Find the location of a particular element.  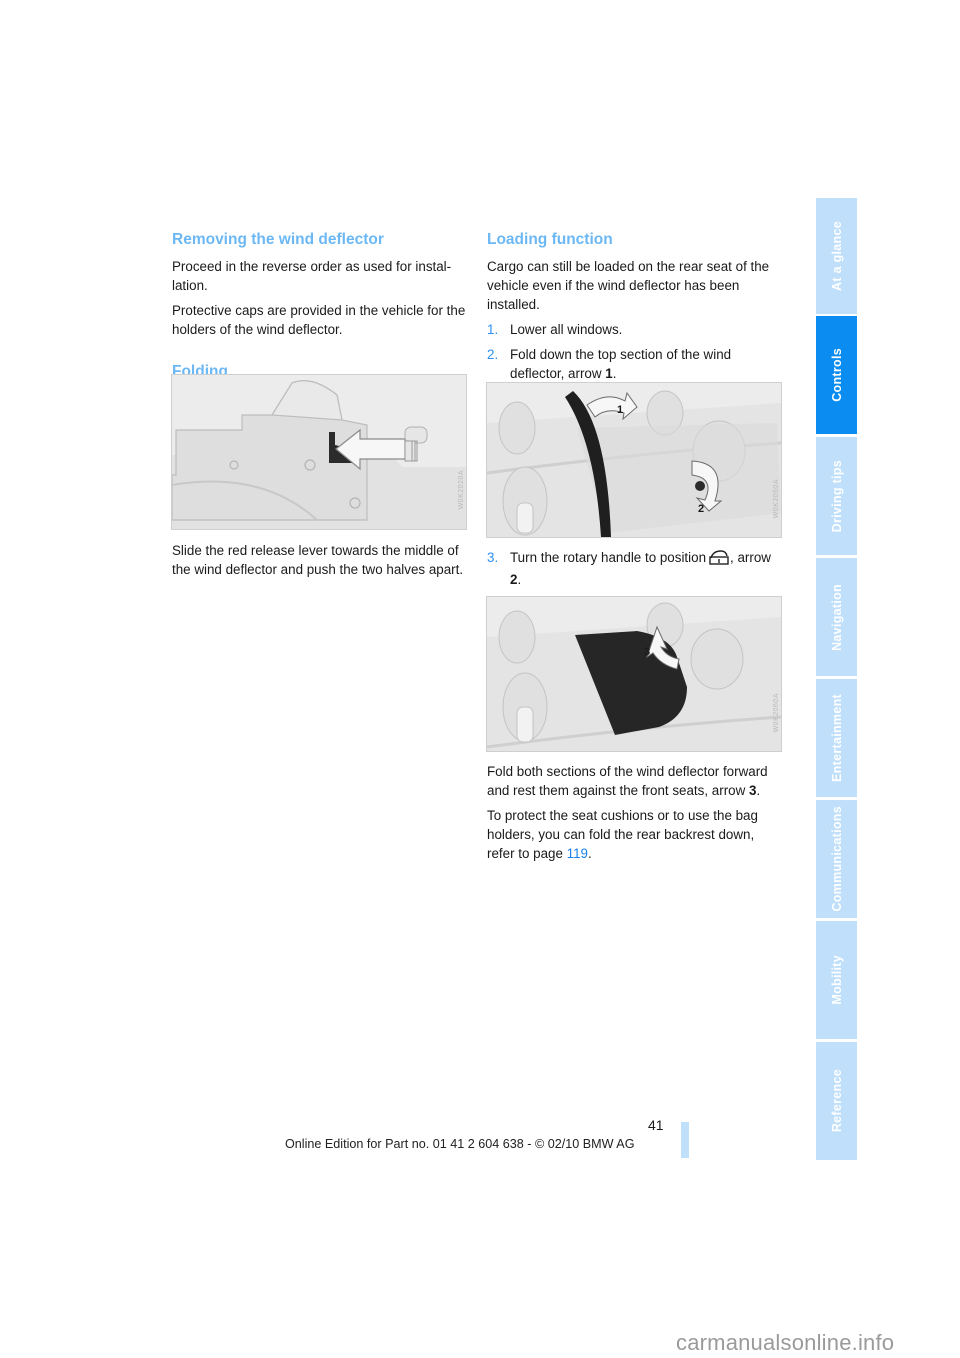

figure-code: W0K2050A is located at coordinates (776, 499).